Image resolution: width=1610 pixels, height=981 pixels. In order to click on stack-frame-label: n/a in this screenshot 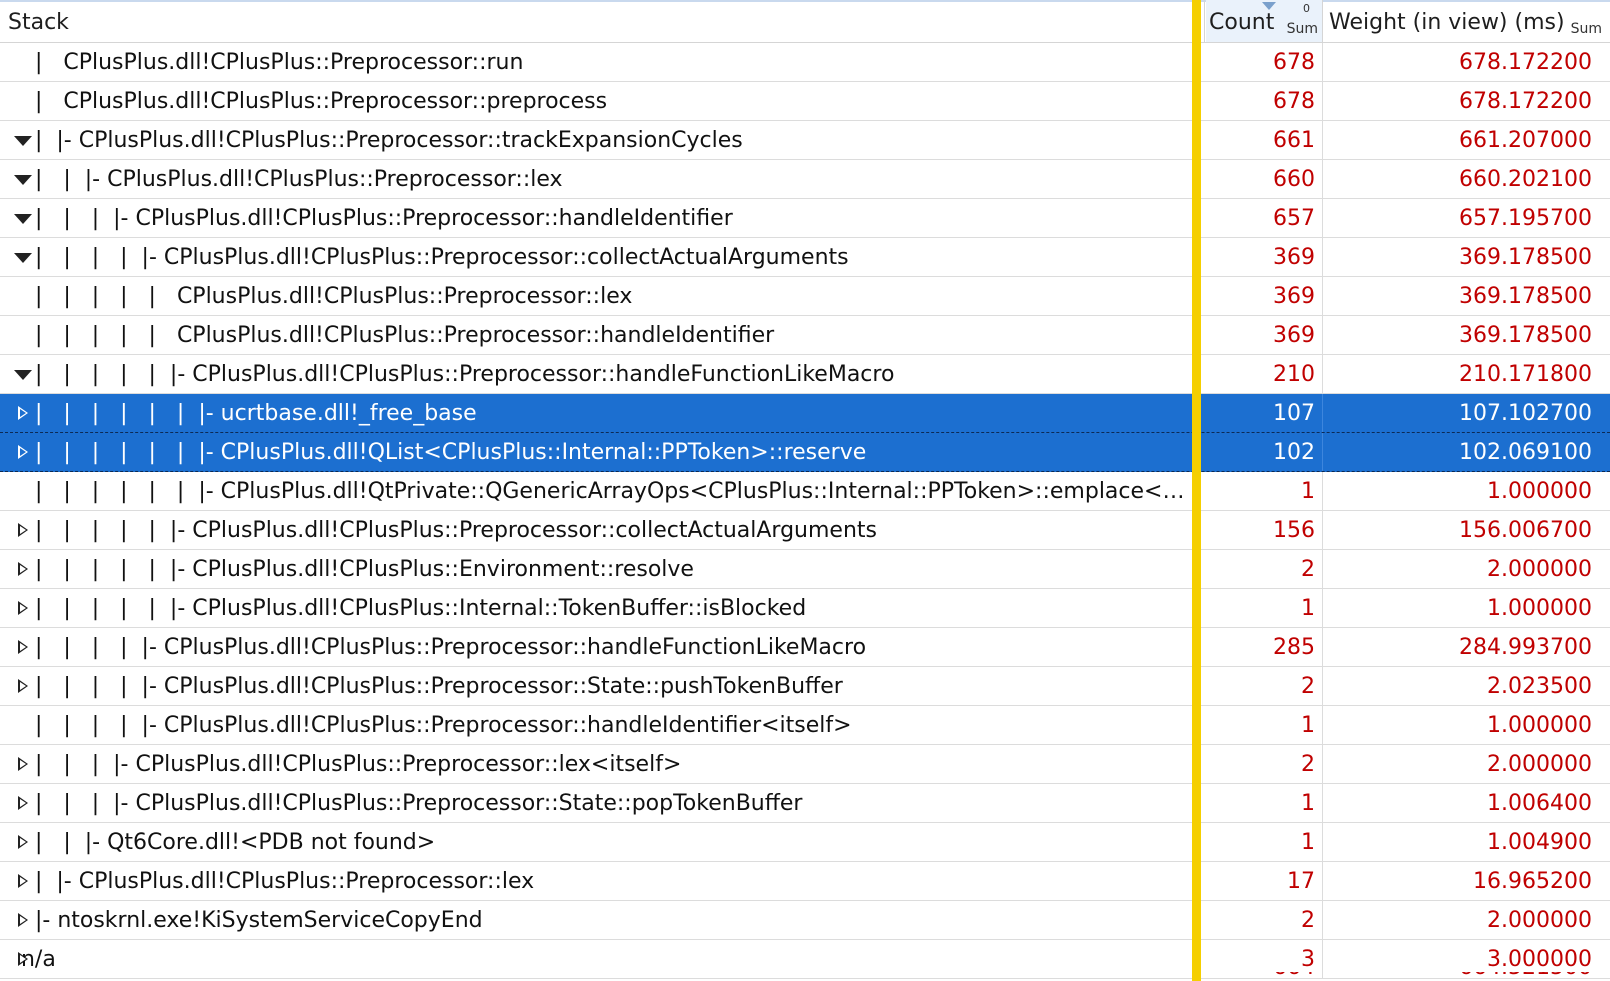, I will do `click(38, 959)`.